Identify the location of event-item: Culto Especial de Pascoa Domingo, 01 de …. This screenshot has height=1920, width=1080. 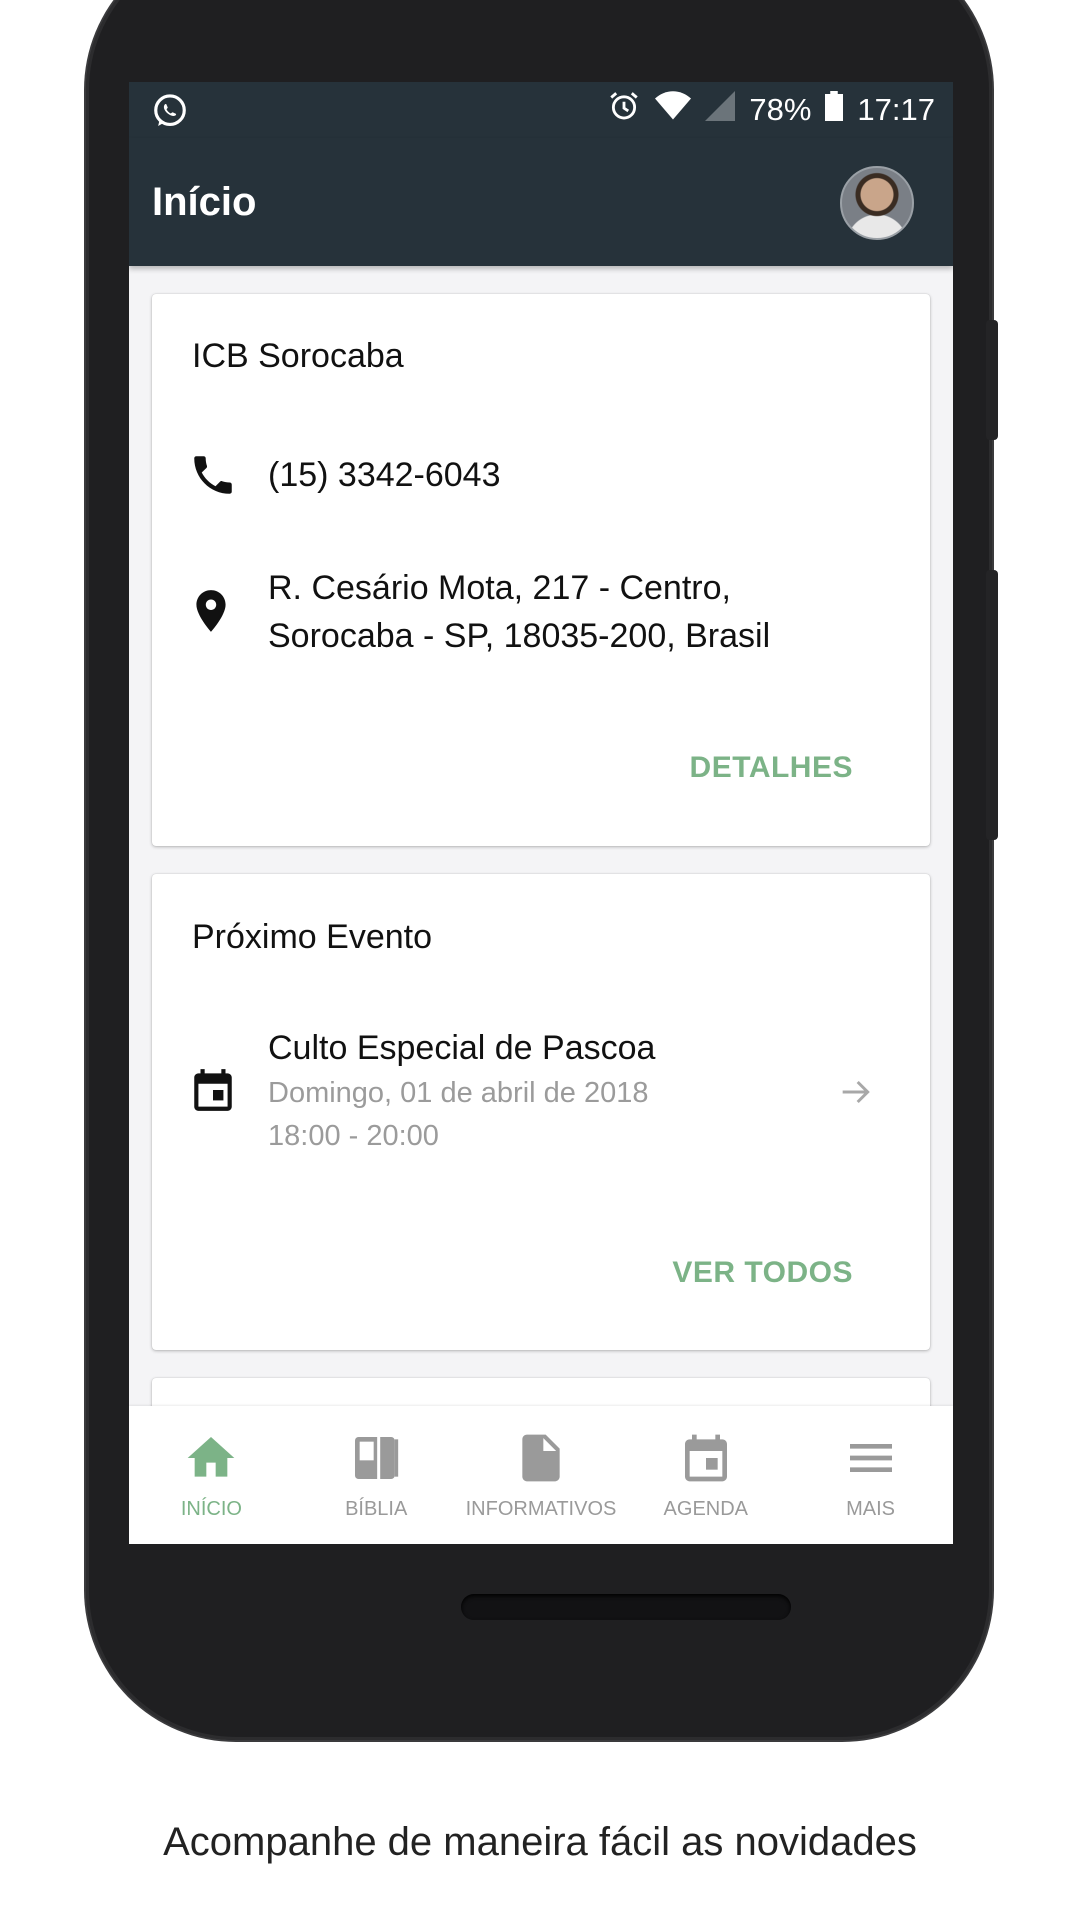
(541, 1099).